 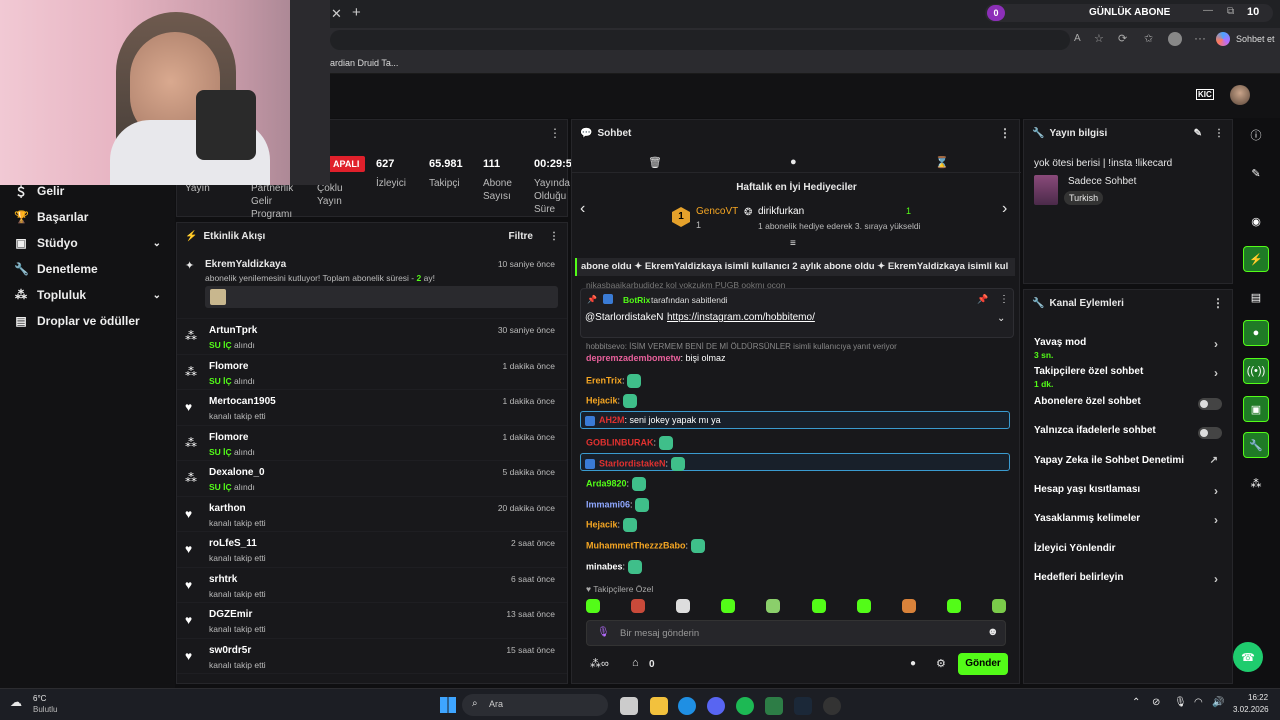 I want to click on unpin-icon: 📌, so click(x=982, y=299).